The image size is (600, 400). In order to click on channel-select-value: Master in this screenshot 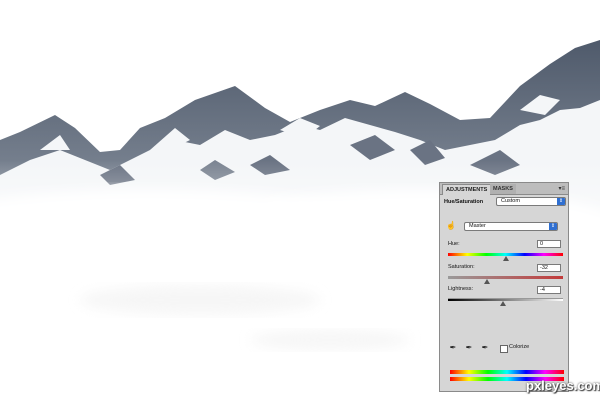, I will do `click(477, 226)`.